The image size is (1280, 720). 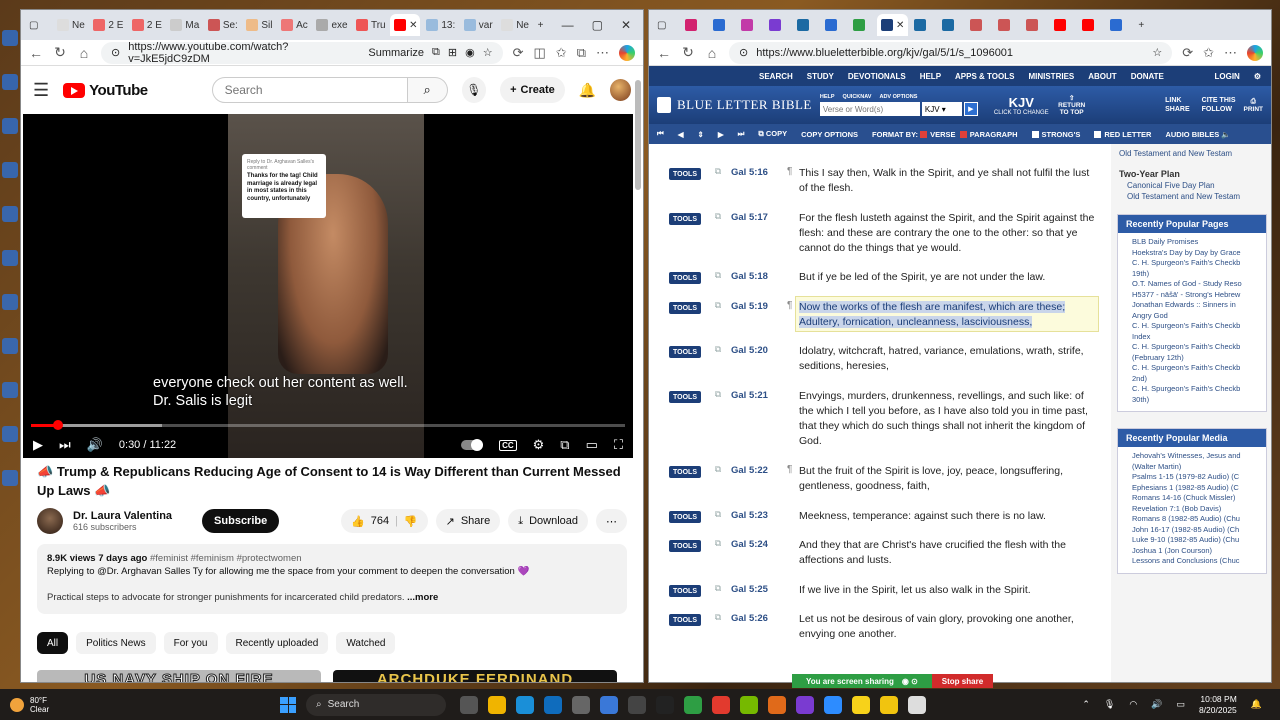 What do you see at coordinates (65, 445) in the screenshot?
I see `next-icon: ⏭` at bounding box center [65, 445].